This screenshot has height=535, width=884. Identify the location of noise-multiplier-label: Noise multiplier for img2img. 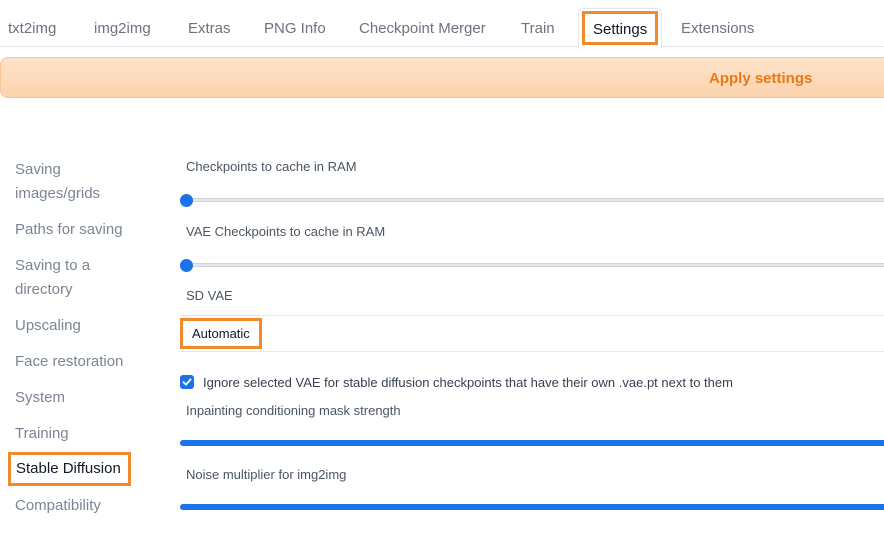
(266, 474).